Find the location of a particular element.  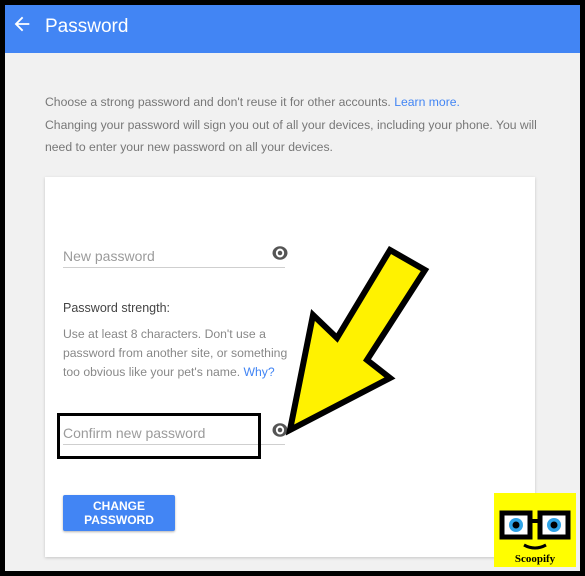

arrow-back-icon is located at coordinates (22, 24).